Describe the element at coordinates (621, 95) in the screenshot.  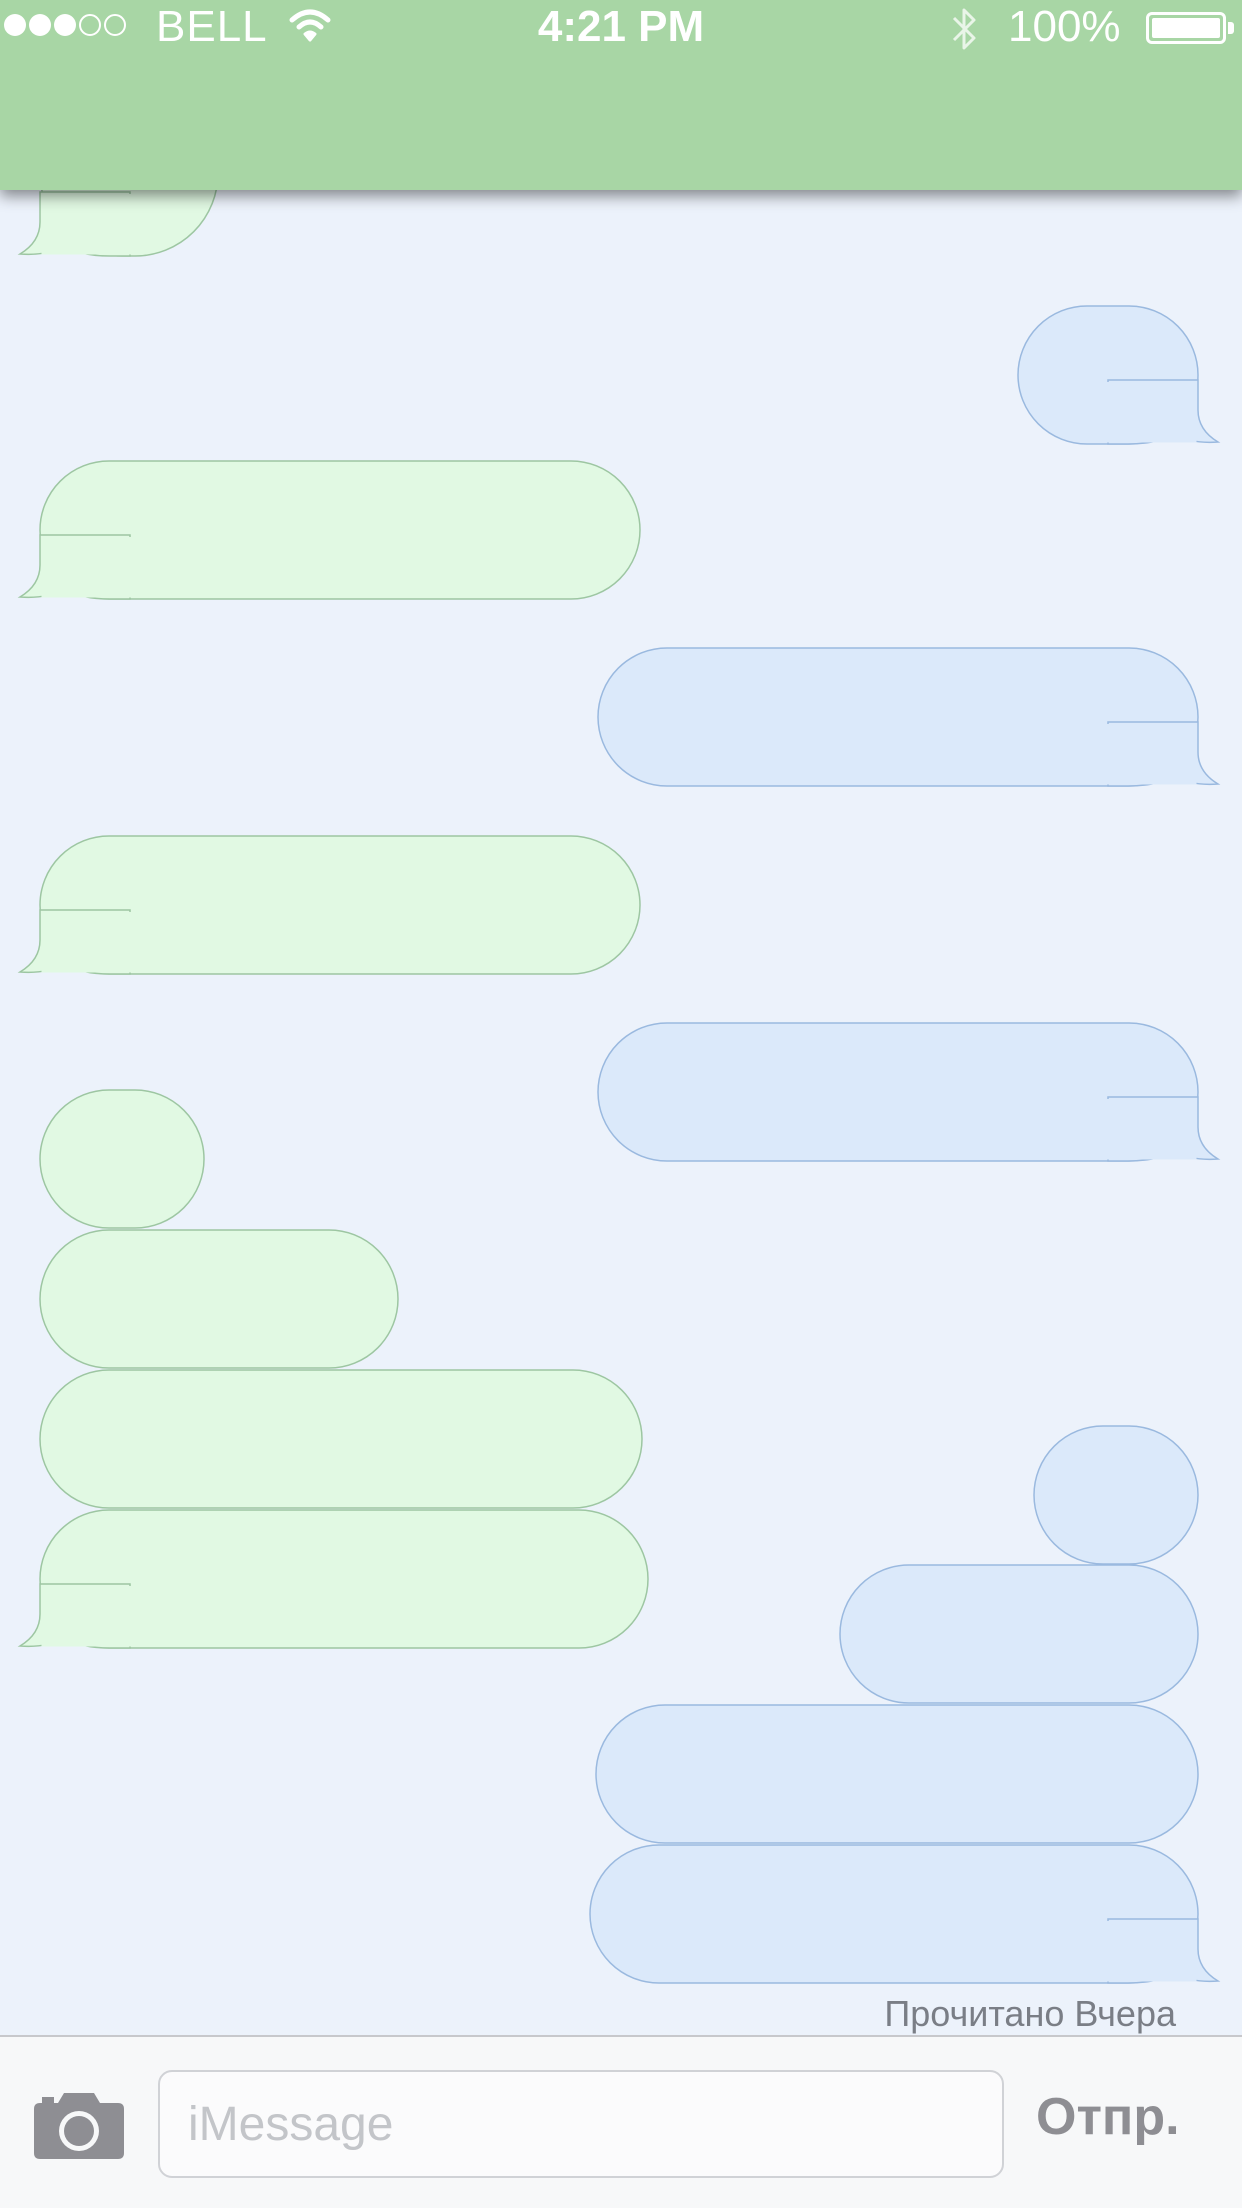
I see `navigation-header: BELL 4:21 PM 100%` at that location.